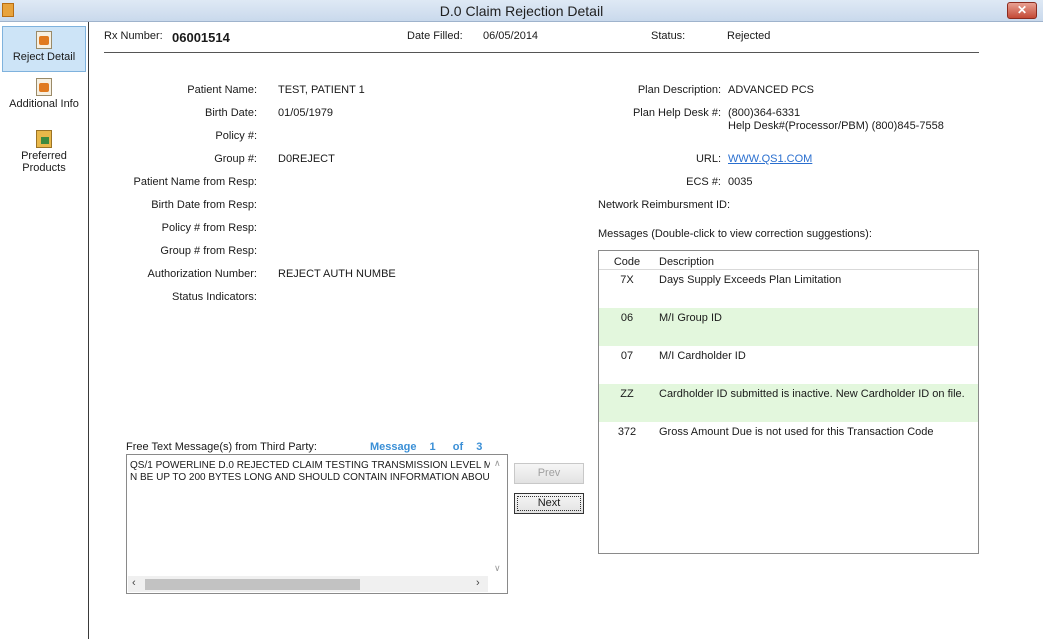  Describe the element at coordinates (679, 90) in the screenshot. I see `plan-description-label: Plan Description:` at that location.